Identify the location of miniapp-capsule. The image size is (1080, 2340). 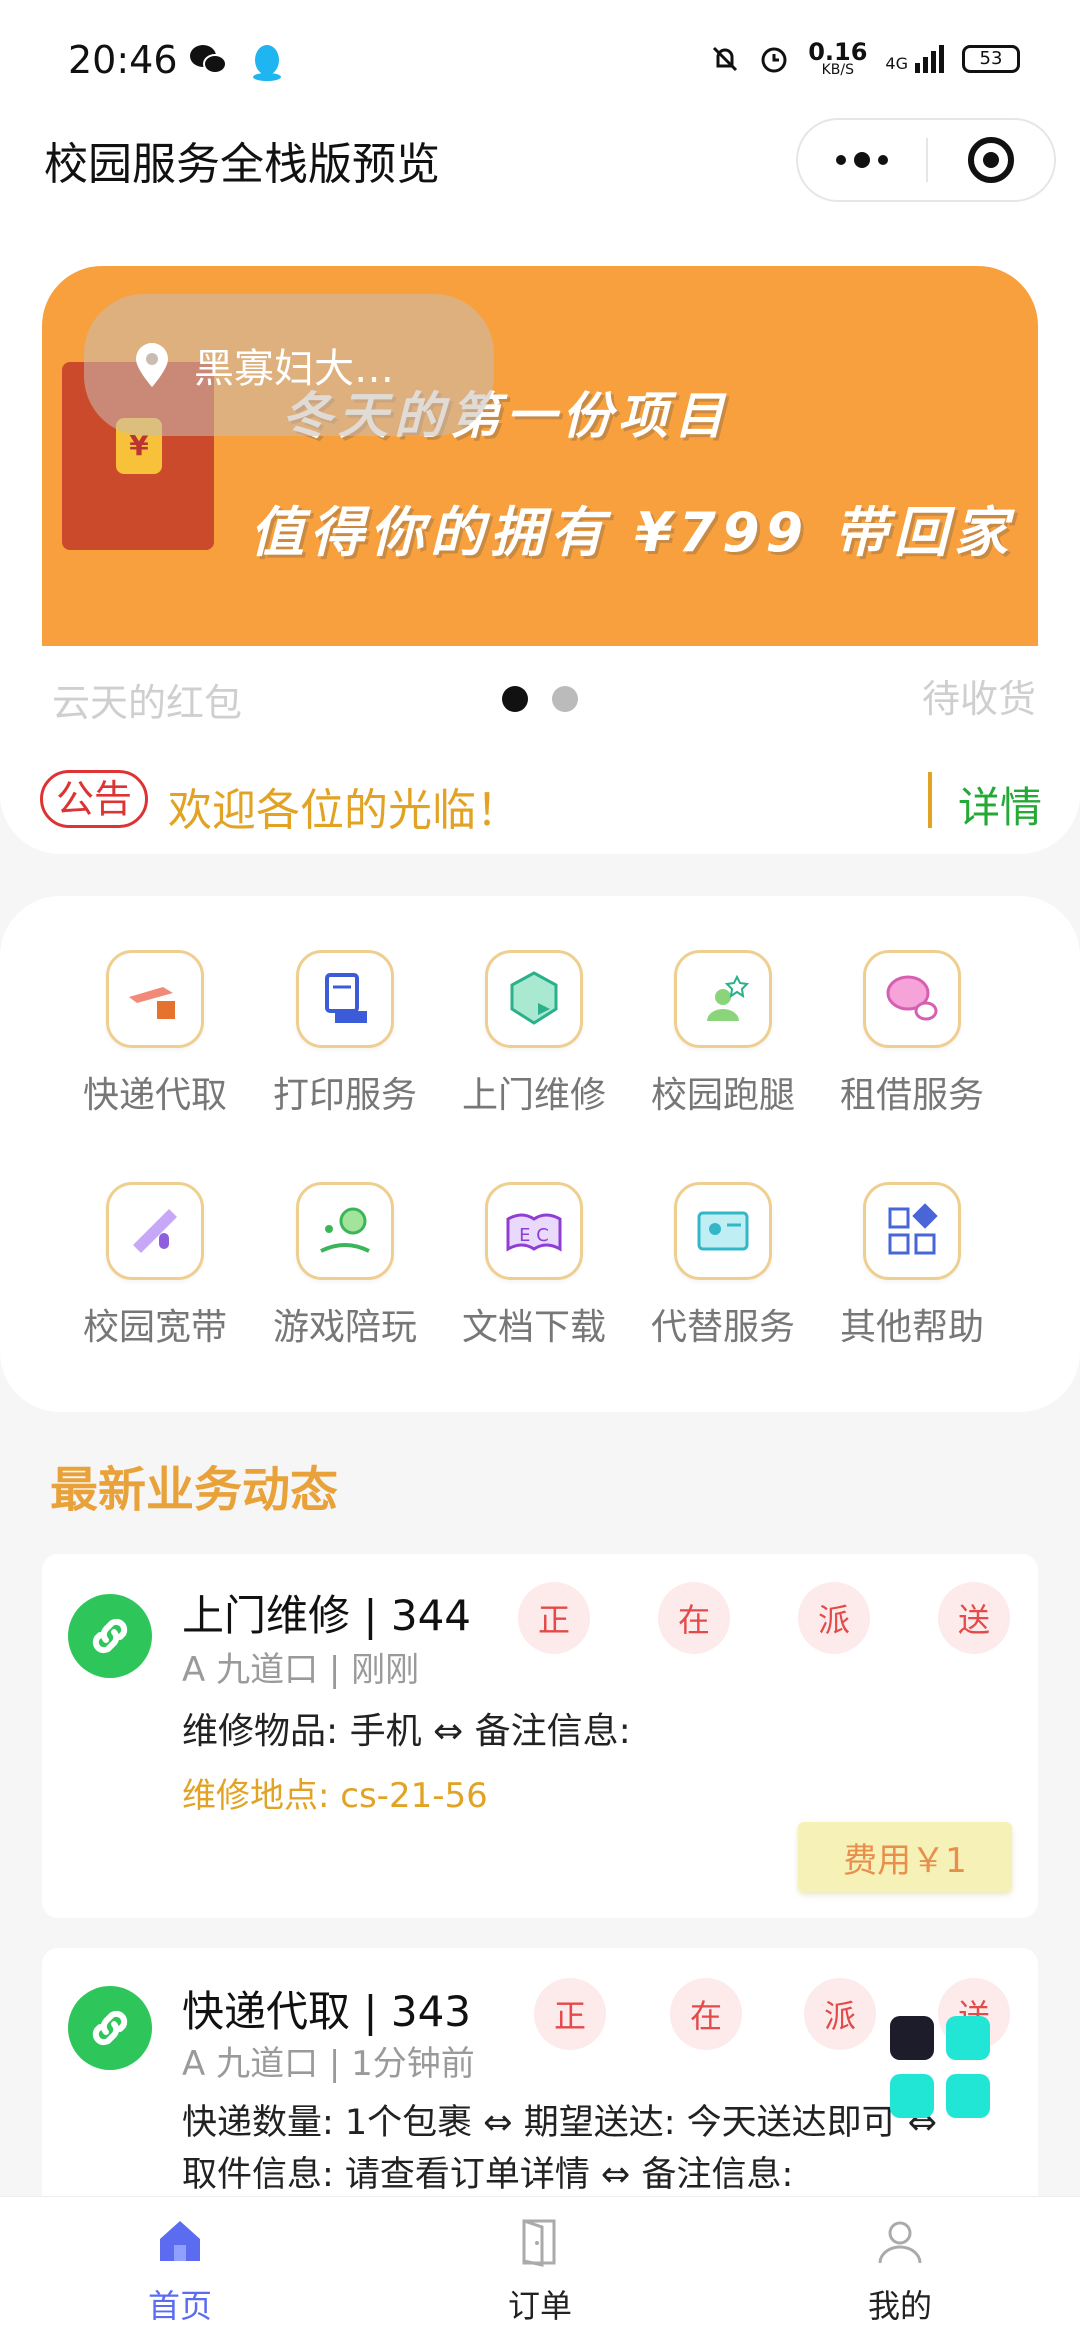
(926, 160).